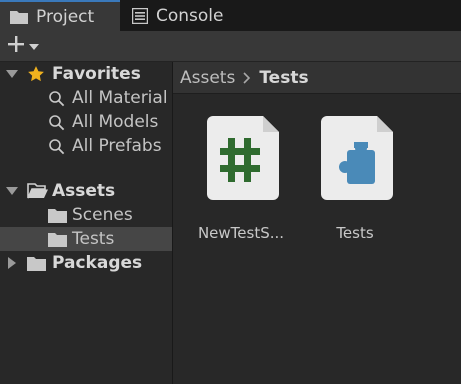 The width and height of the screenshot is (461, 384). I want to click on tree-row-packages: Packages, so click(86, 263).